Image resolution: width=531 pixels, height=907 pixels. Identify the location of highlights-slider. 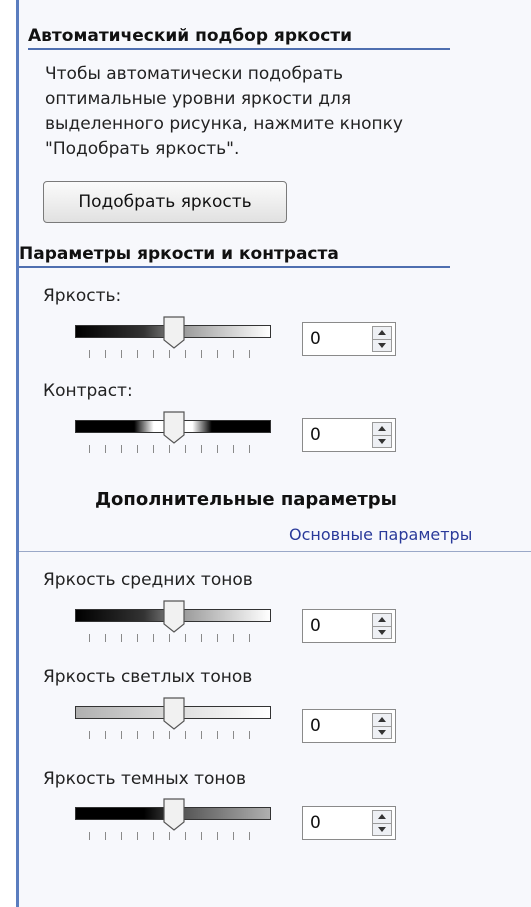
(173, 719).